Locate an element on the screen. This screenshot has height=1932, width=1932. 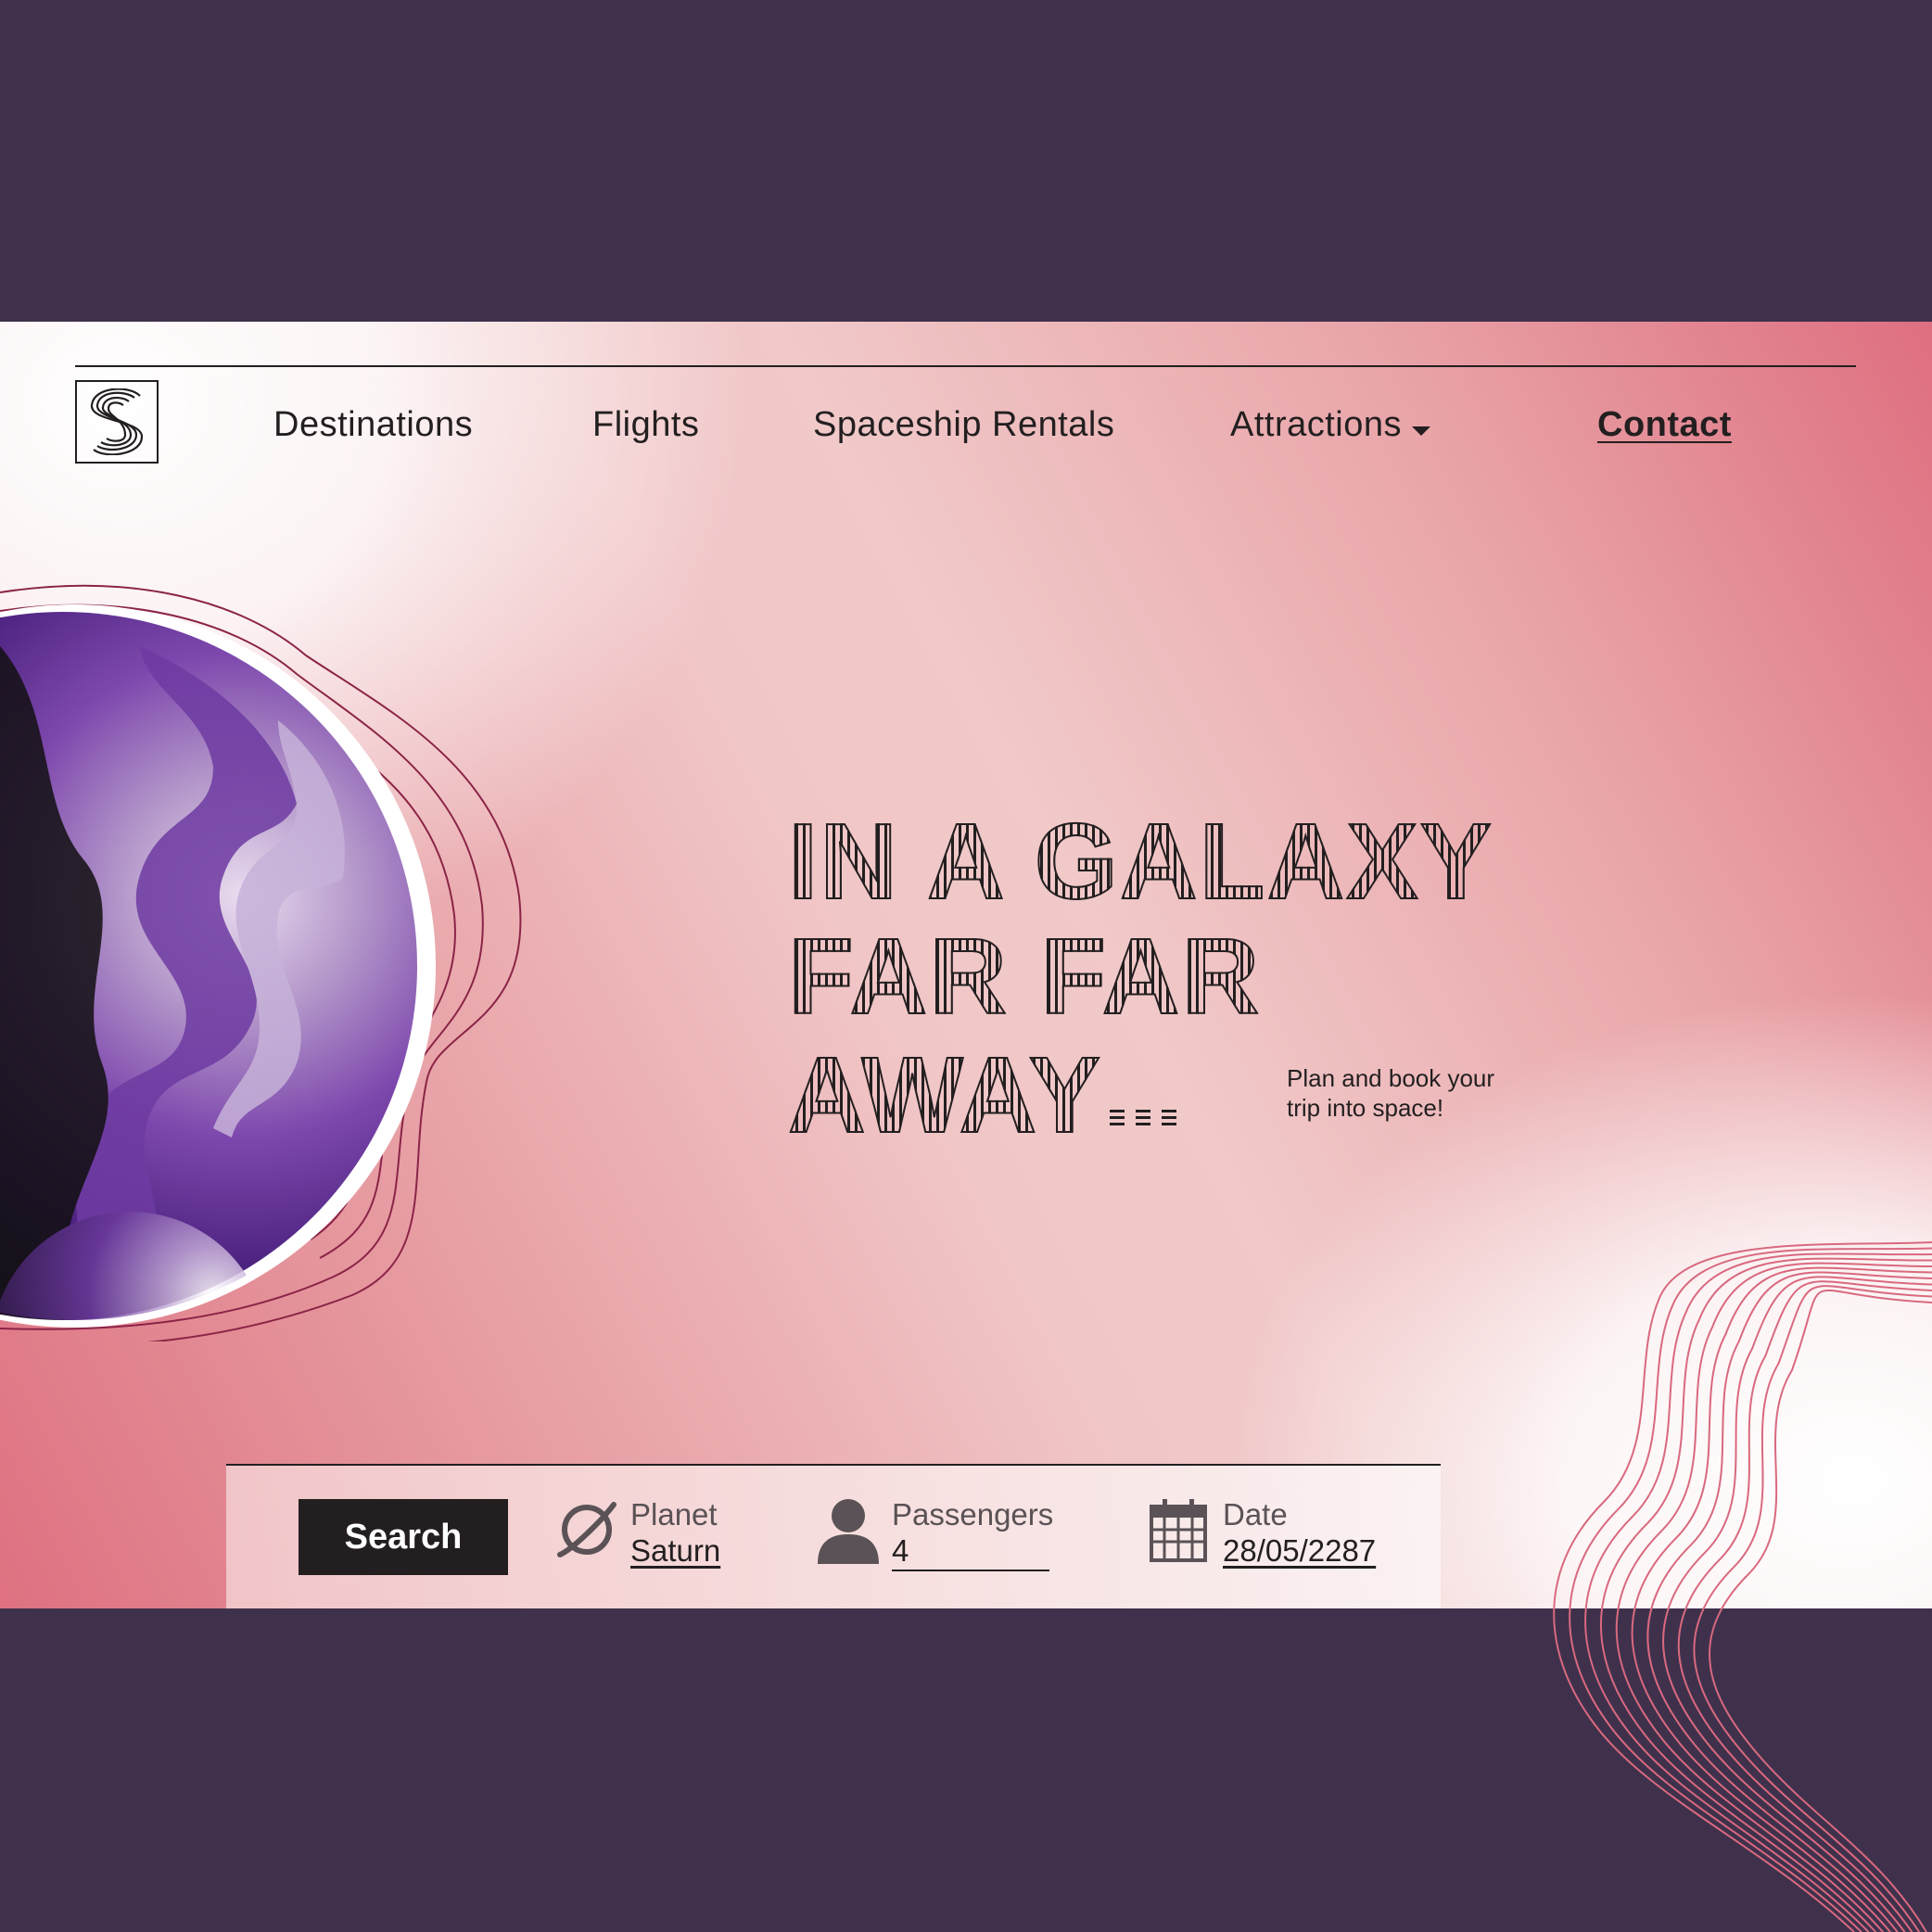
planet-label: Planet is located at coordinates (674, 1514).